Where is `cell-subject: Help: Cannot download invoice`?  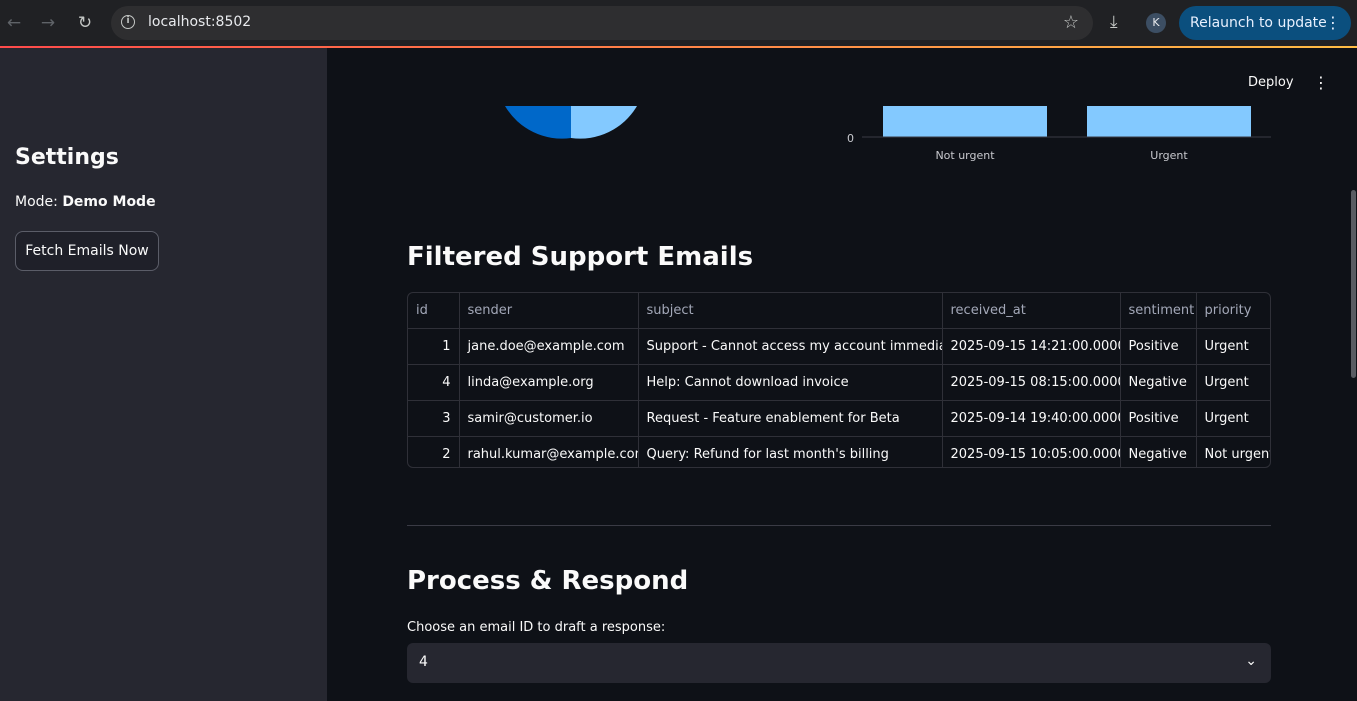 cell-subject: Help: Cannot download invoice is located at coordinates (790, 382).